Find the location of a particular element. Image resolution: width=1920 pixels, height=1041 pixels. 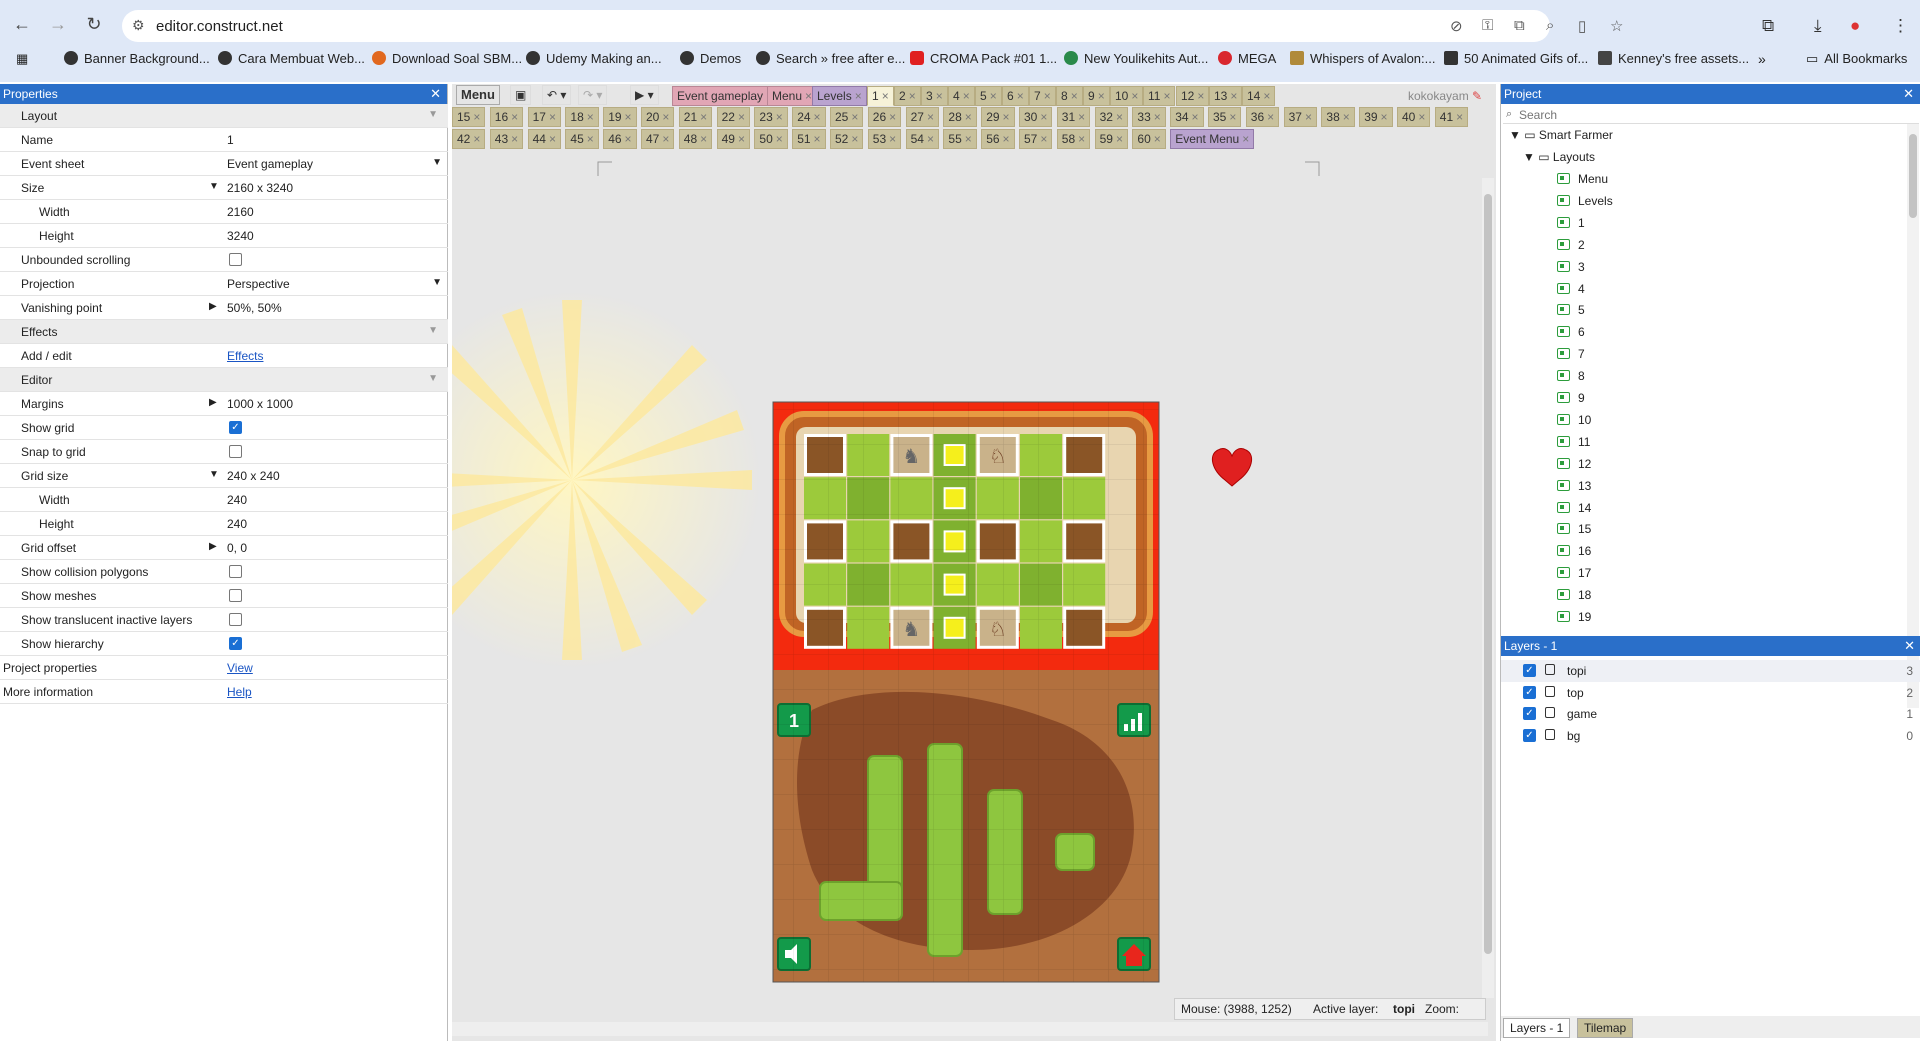

download-icon: ⤓ is located at coordinates (1818, 26).